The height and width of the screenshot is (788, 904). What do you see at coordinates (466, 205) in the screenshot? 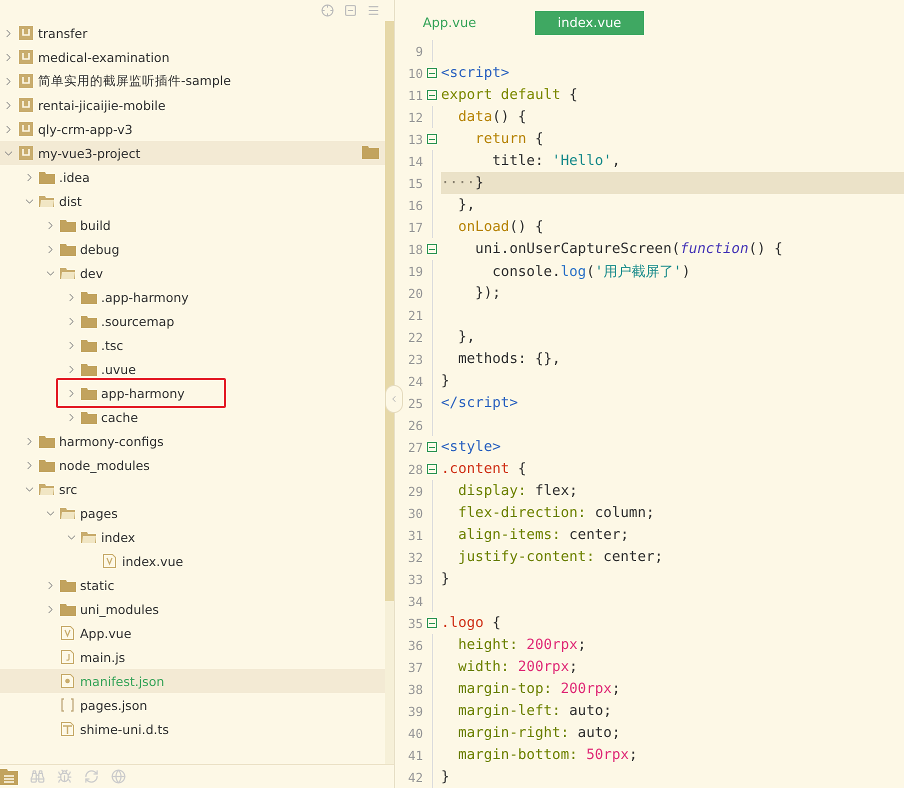
I see `code-line: },` at bounding box center [466, 205].